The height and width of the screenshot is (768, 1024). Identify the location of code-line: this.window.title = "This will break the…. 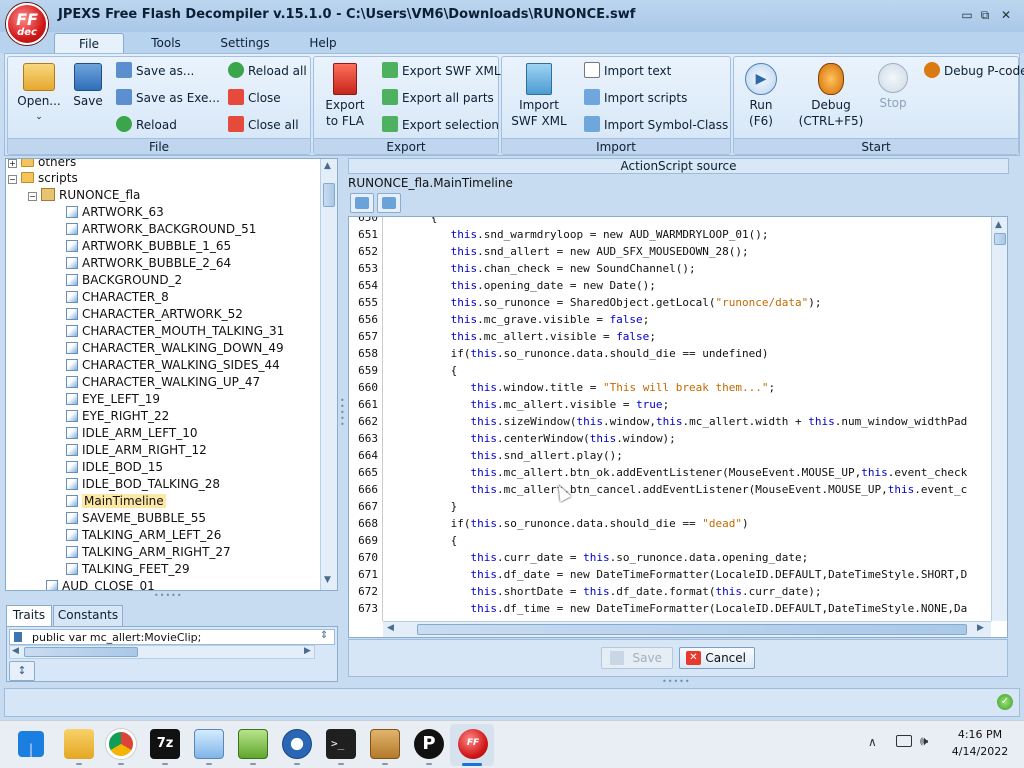
(583, 387).